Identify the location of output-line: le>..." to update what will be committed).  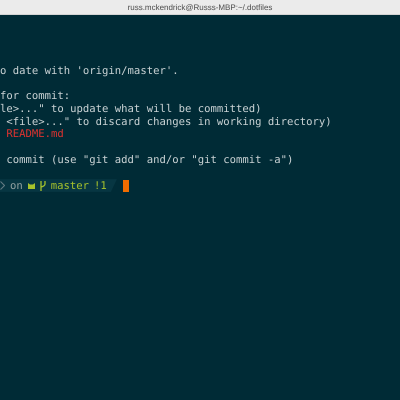
(131, 109).